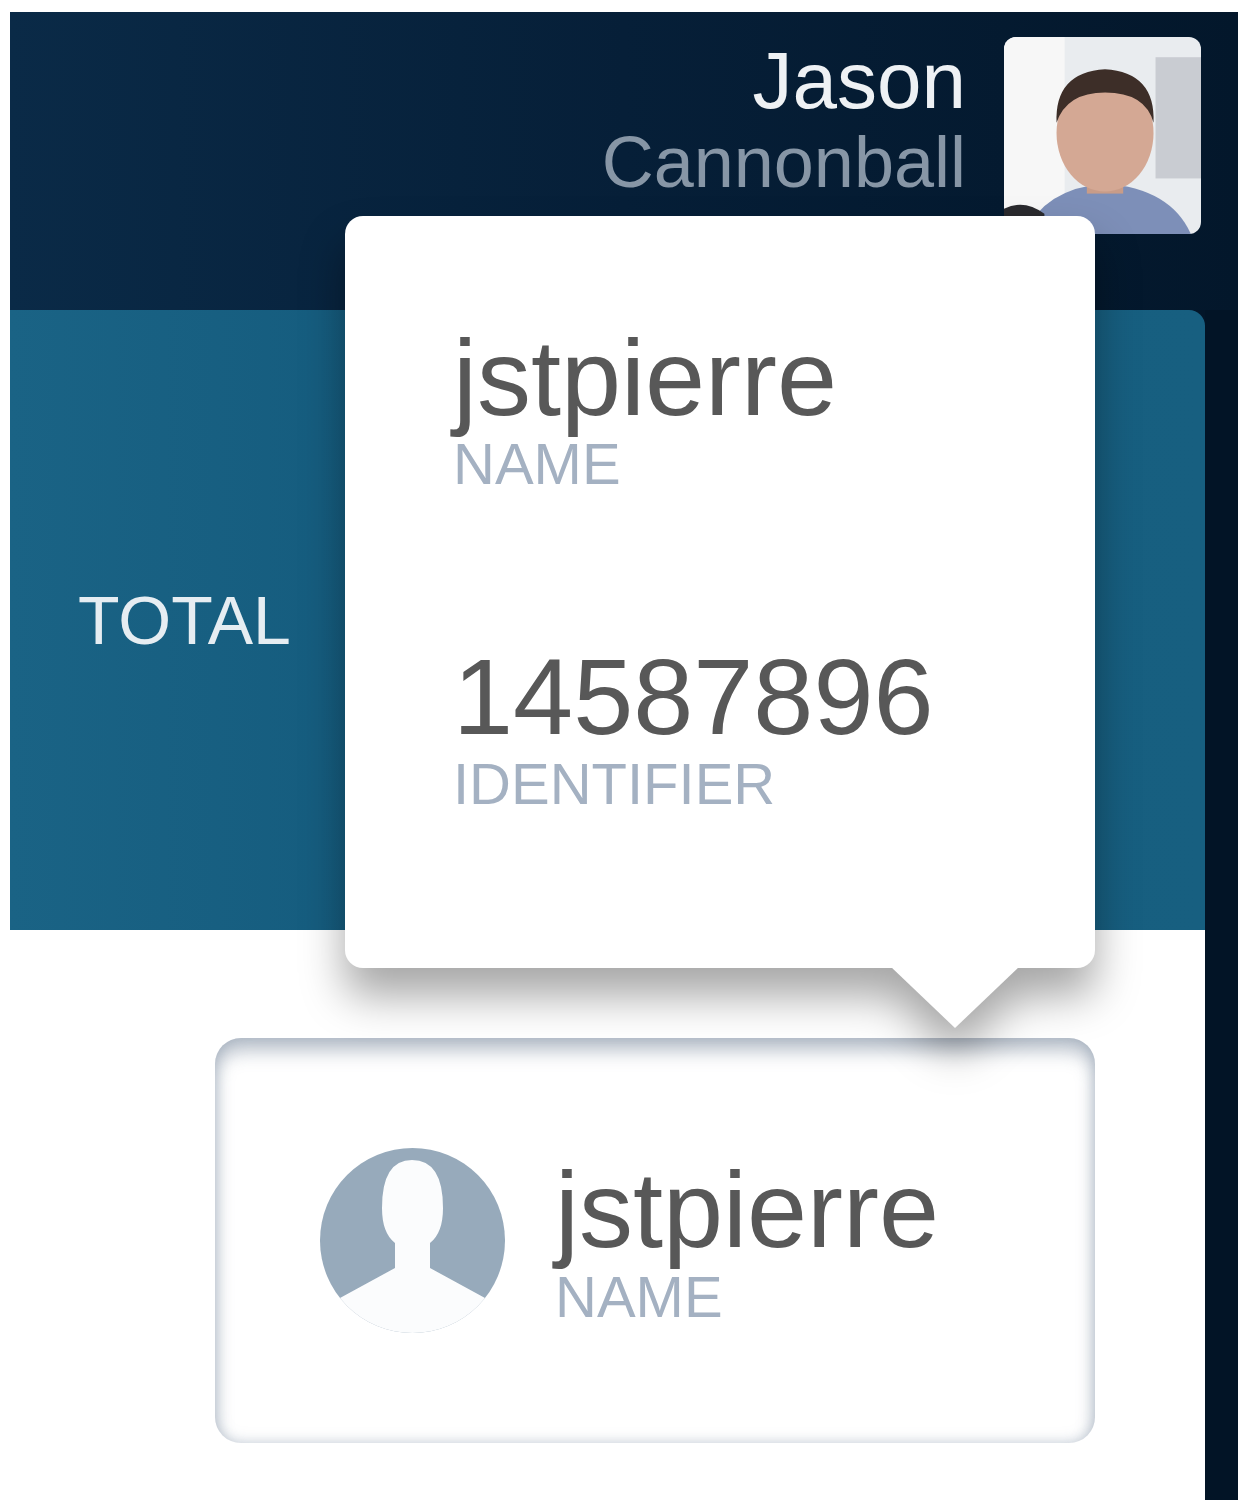 This screenshot has width=1255, height=1500. I want to click on summary-label: TOTAL, so click(184, 620).